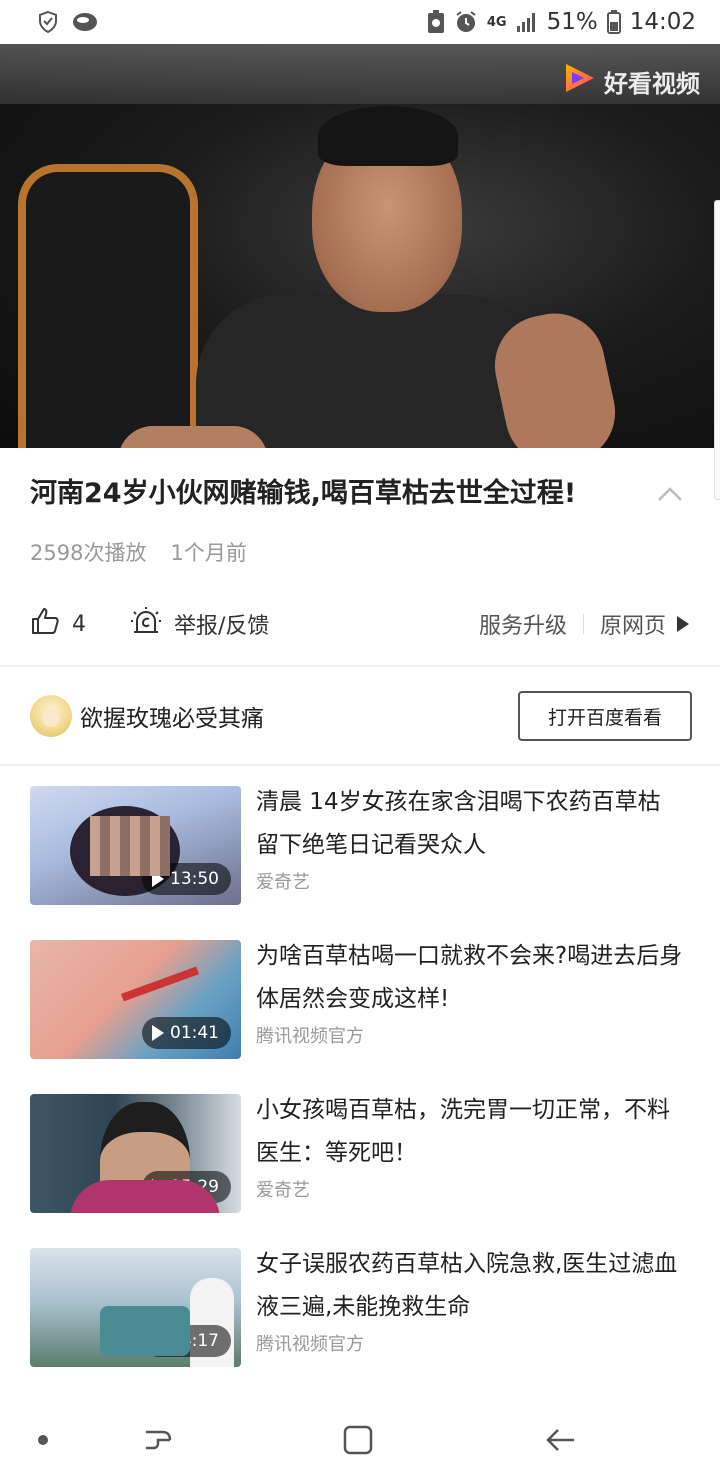  Describe the element at coordinates (194, 1187) in the screenshot. I see `duration-text: 05:29` at that location.